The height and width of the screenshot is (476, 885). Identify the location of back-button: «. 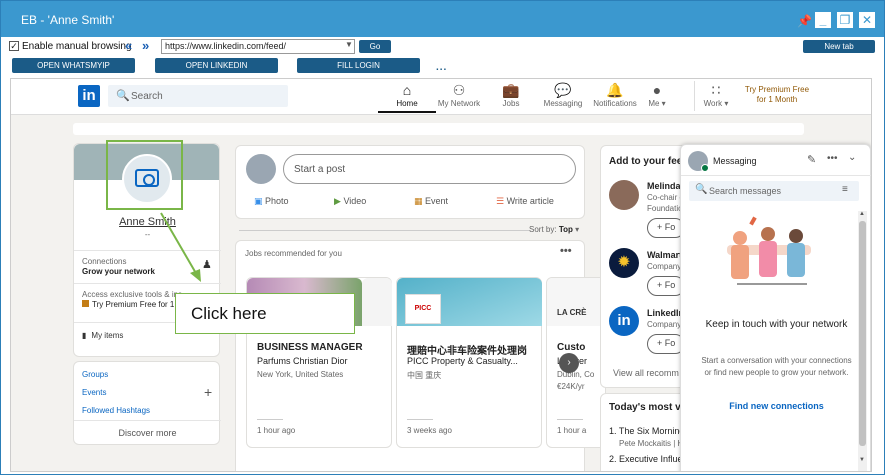
(128, 45).